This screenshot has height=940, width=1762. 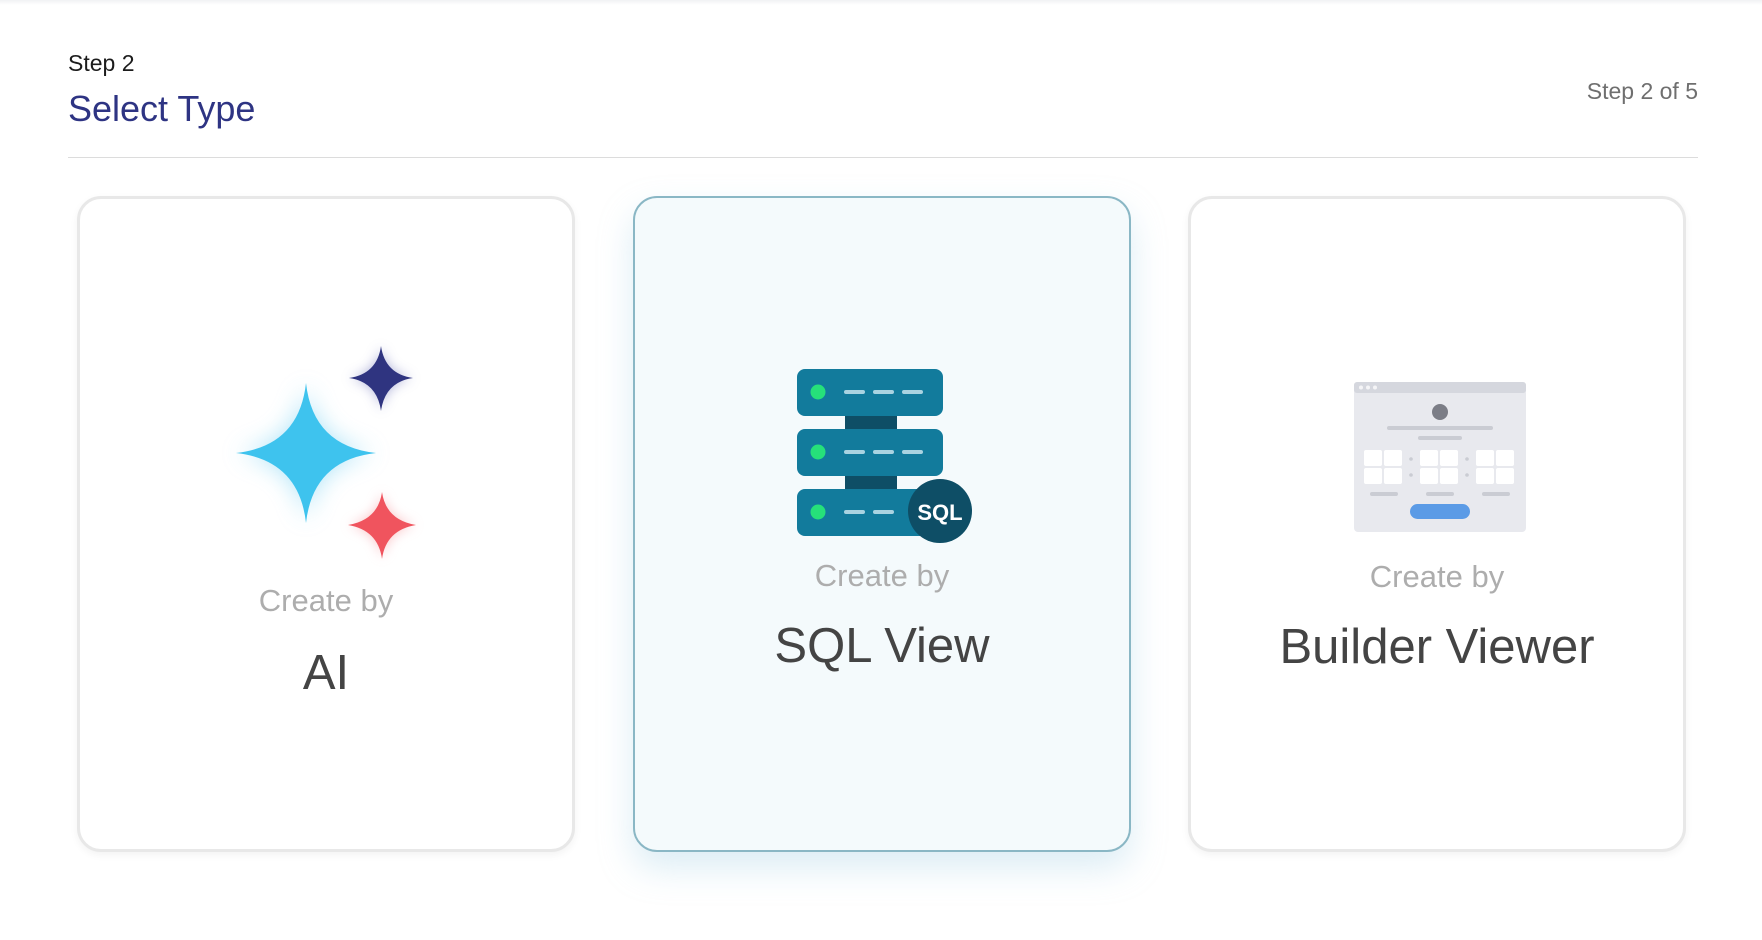 What do you see at coordinates (326, 673) in the screenshot?
I see `card-title: AI` at bounding box center [326, 673].